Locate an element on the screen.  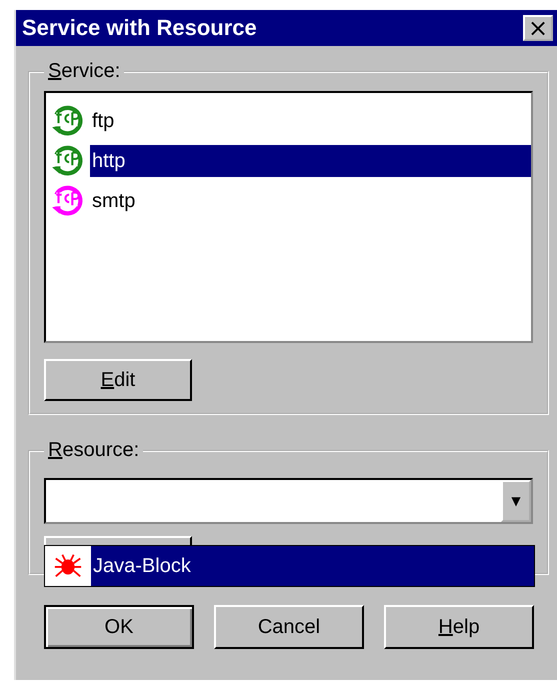
dialog-button: Cancel is located at coordinates (289, 627).